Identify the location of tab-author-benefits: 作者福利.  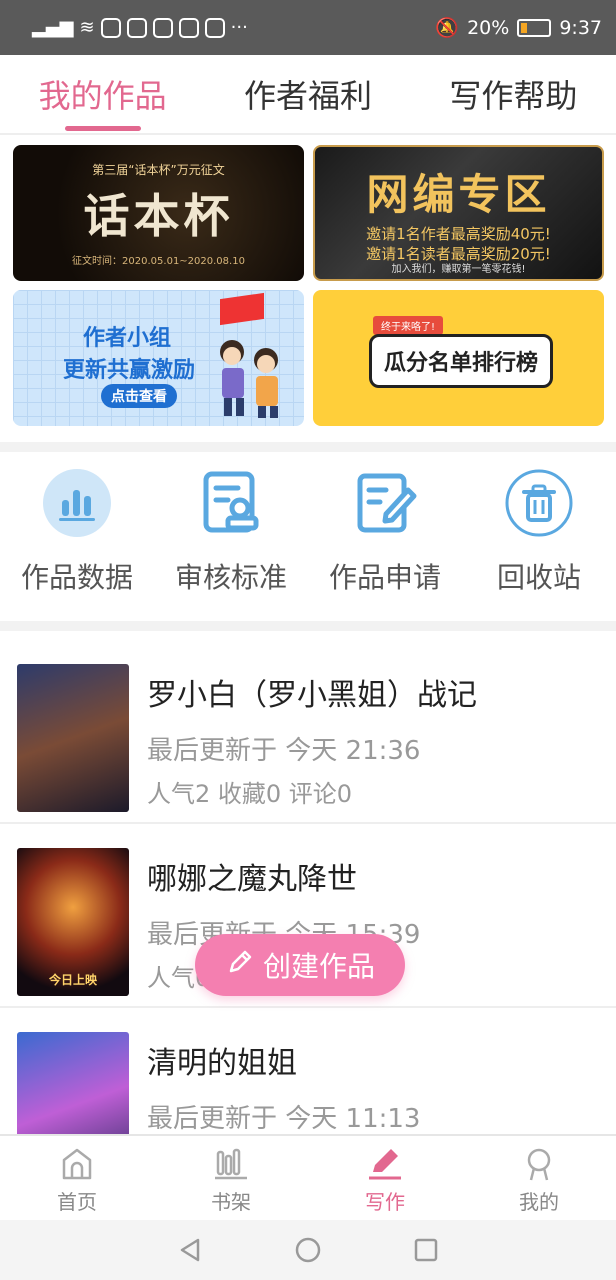
(307, 94).